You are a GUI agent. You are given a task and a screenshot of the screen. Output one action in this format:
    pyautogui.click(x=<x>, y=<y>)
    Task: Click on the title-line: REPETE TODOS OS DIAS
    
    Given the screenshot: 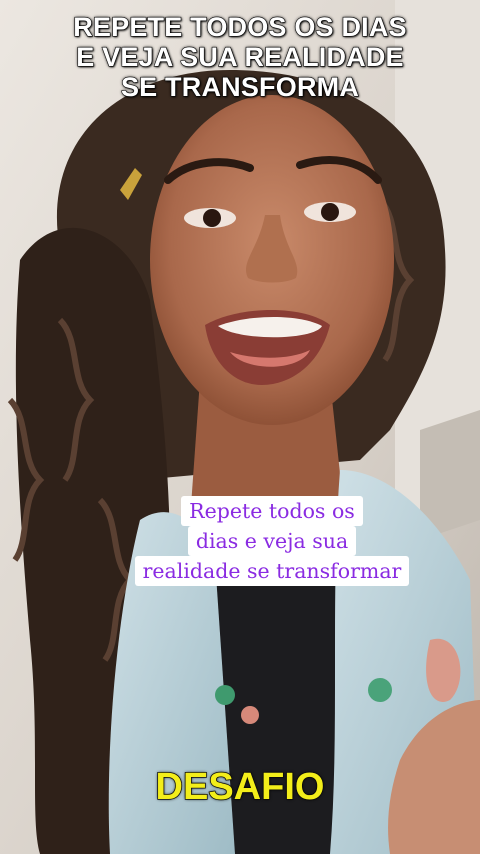 What is the action you would take?
    pyautogui.click(x=240, y=26)
    